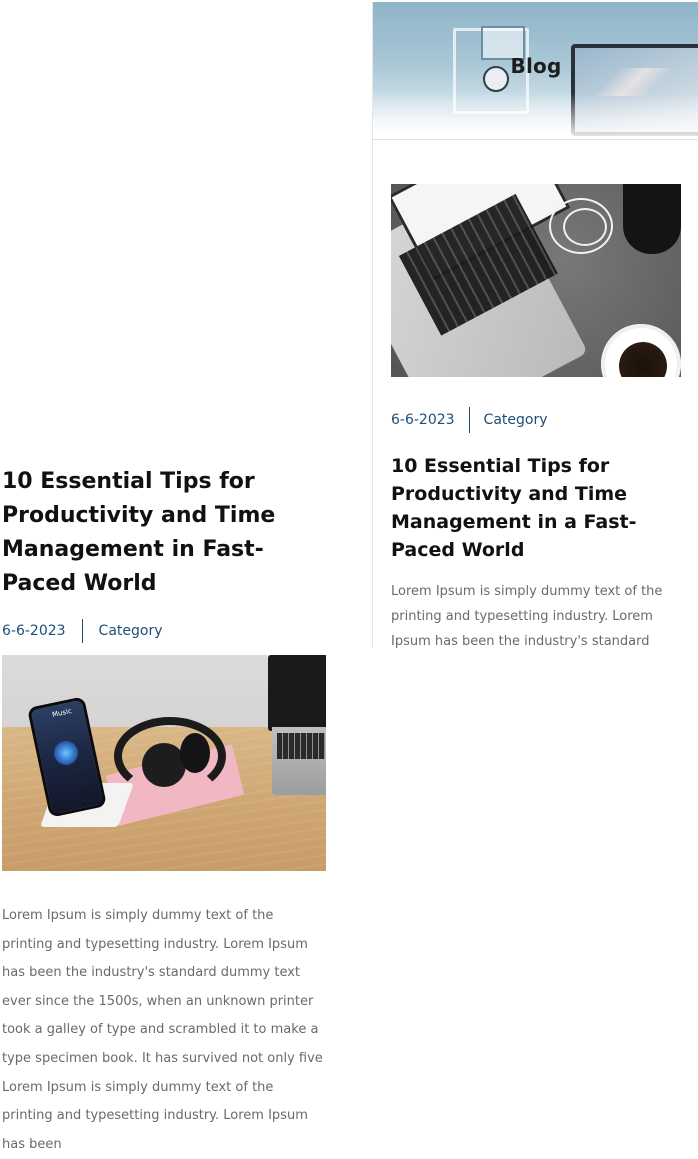 The height and width of the screenshot is (1159, 698). Describe the element at coordinates (301, 746) in the screenshot. I see `laptop-keyboard` at that location.